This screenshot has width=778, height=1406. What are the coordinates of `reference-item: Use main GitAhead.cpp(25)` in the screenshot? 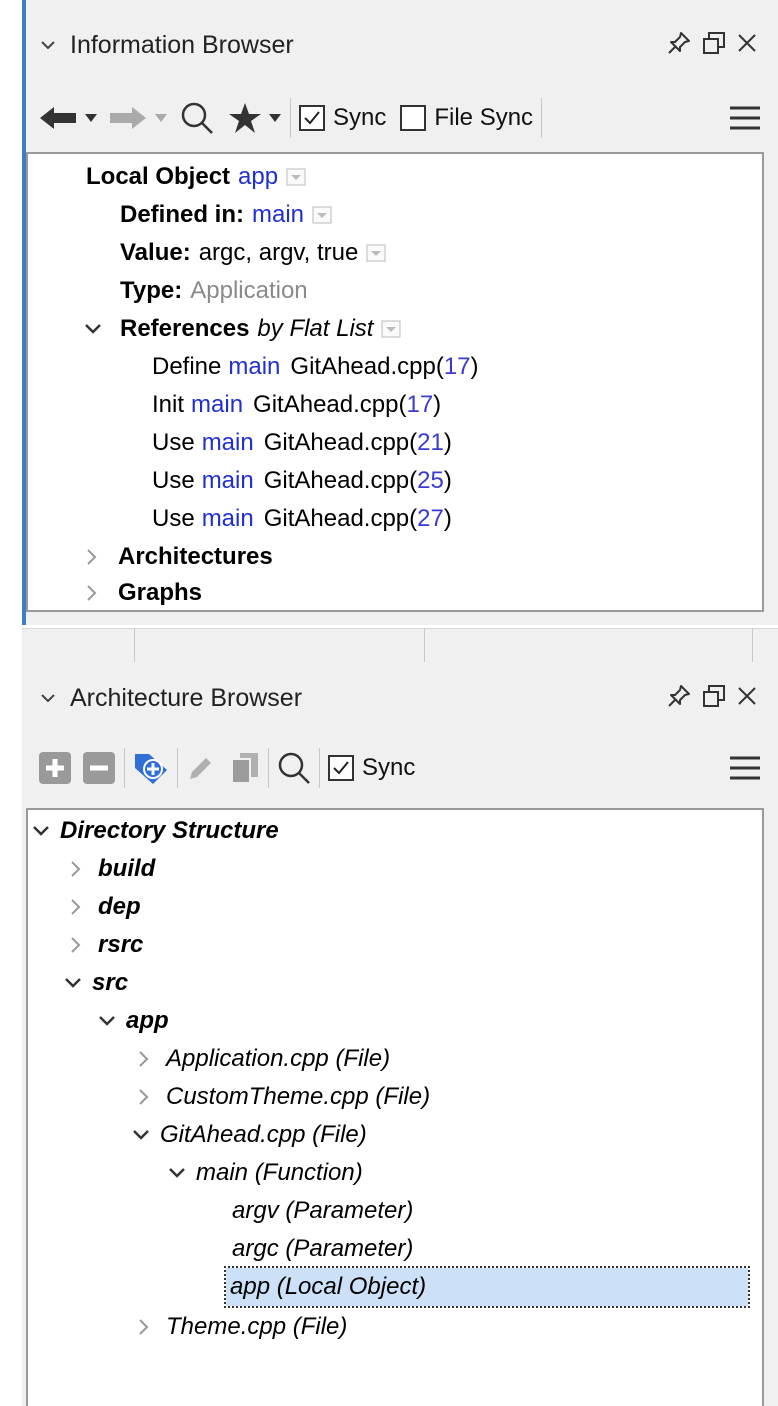 It's located at (302, 481).